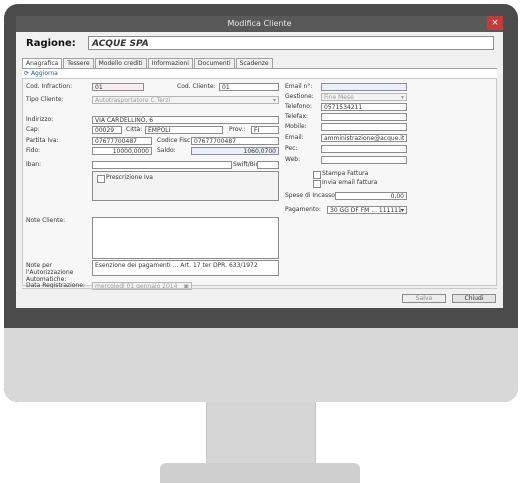 This screenshot has height=486, width=521. Describe the element at coordinates (364, 138) in the screenshot. I see `email-field: amministrazione@acque.it` at that location.